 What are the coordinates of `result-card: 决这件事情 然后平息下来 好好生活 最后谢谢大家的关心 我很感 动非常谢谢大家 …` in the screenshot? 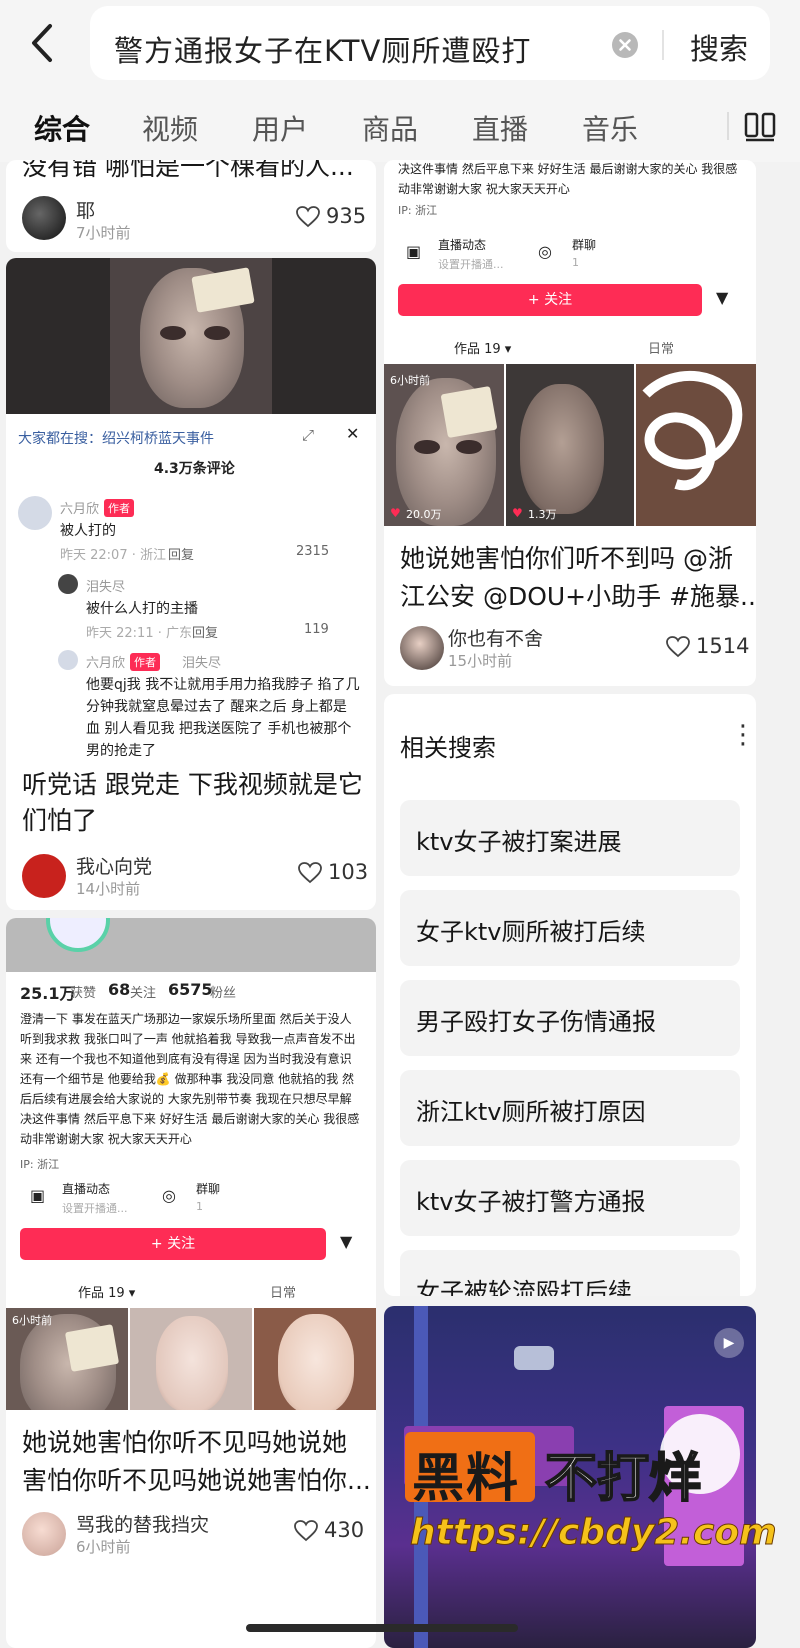 It's located at (570, 423).